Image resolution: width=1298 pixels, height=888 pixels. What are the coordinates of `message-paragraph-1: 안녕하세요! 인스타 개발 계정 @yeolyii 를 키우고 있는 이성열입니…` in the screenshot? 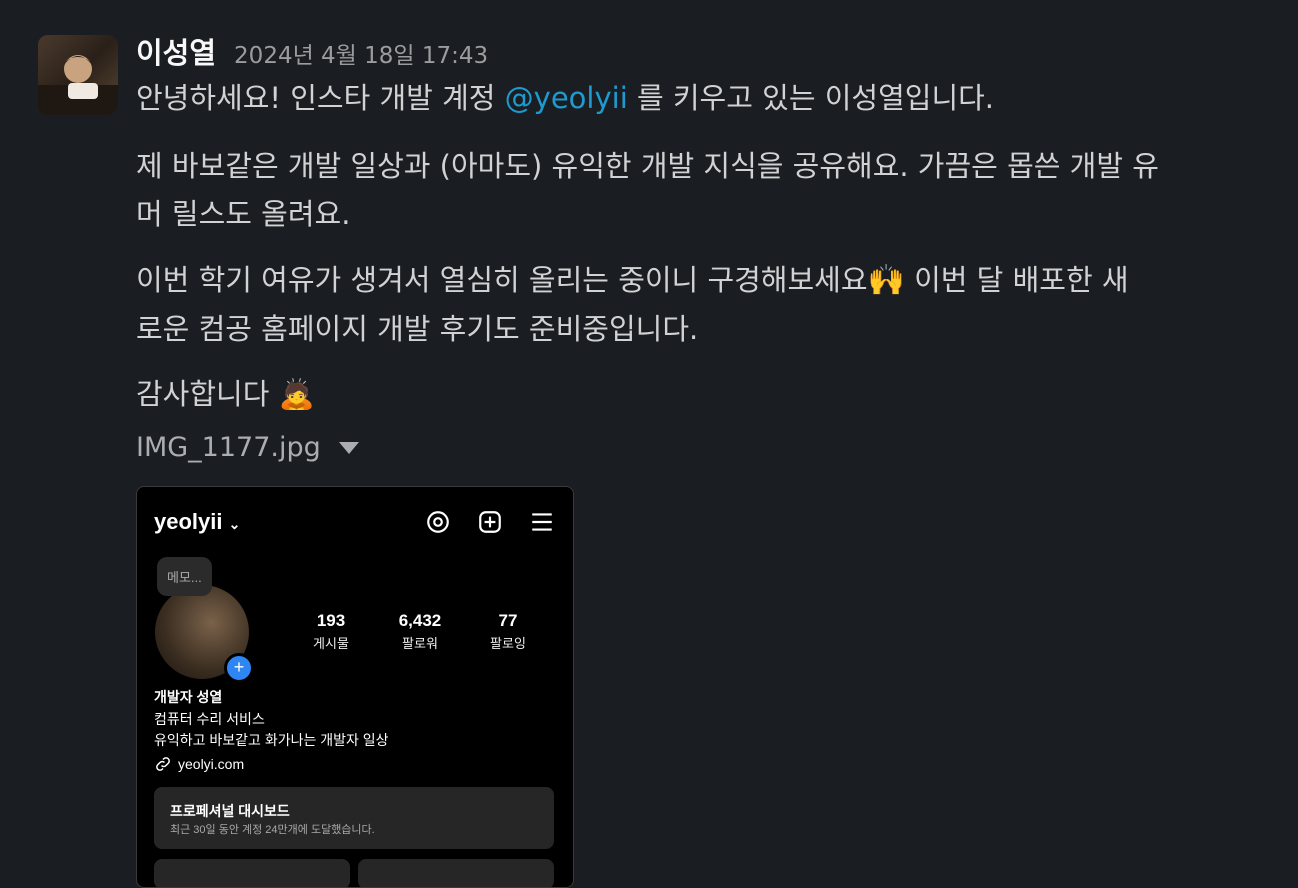 It's located at (706, 98).